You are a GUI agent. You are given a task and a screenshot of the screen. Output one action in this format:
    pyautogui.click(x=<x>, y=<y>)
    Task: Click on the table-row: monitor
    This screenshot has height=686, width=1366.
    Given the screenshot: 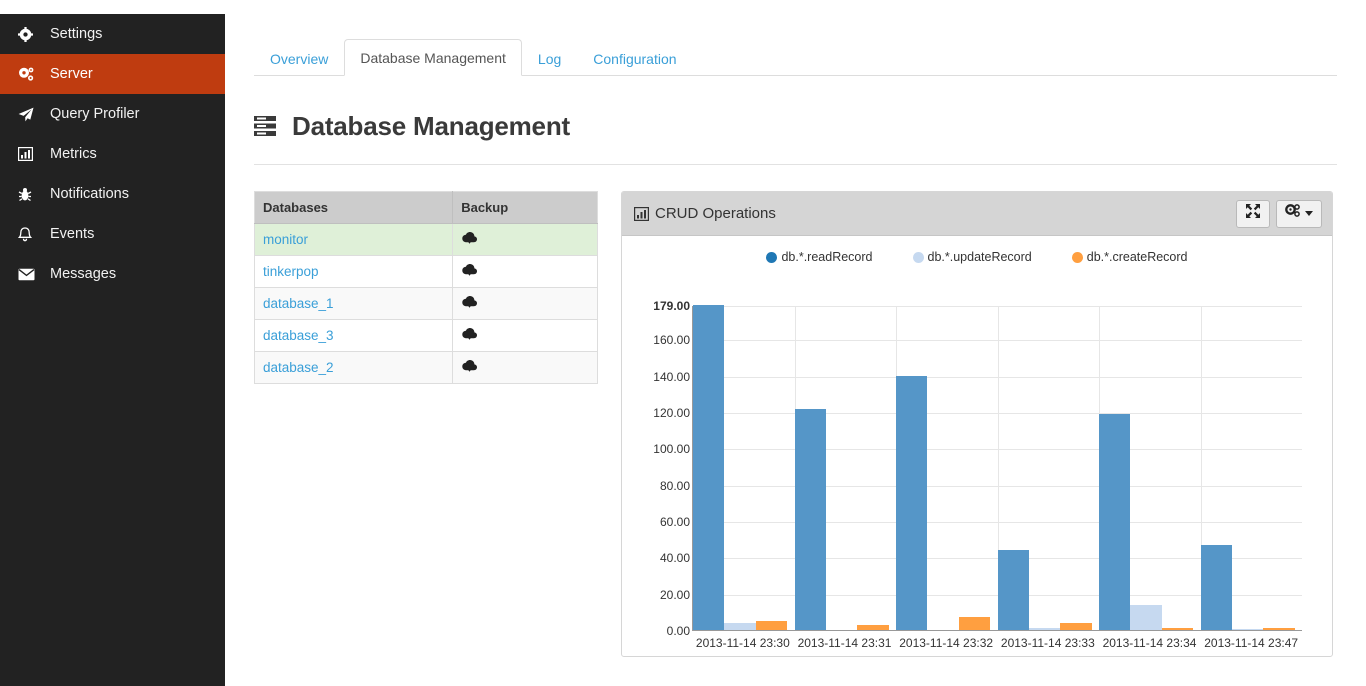 What is the action you would take?
    pyautogui.click(x=426, y=239)
    